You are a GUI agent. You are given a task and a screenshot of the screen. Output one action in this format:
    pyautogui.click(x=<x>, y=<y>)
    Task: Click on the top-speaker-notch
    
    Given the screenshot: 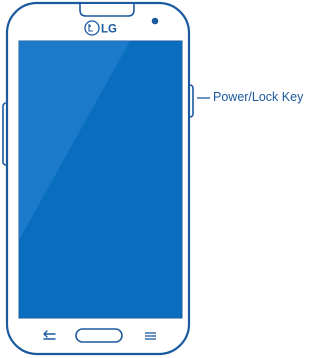 What is the action you would take?
    pyautogui.click(x=107, y=10)
    